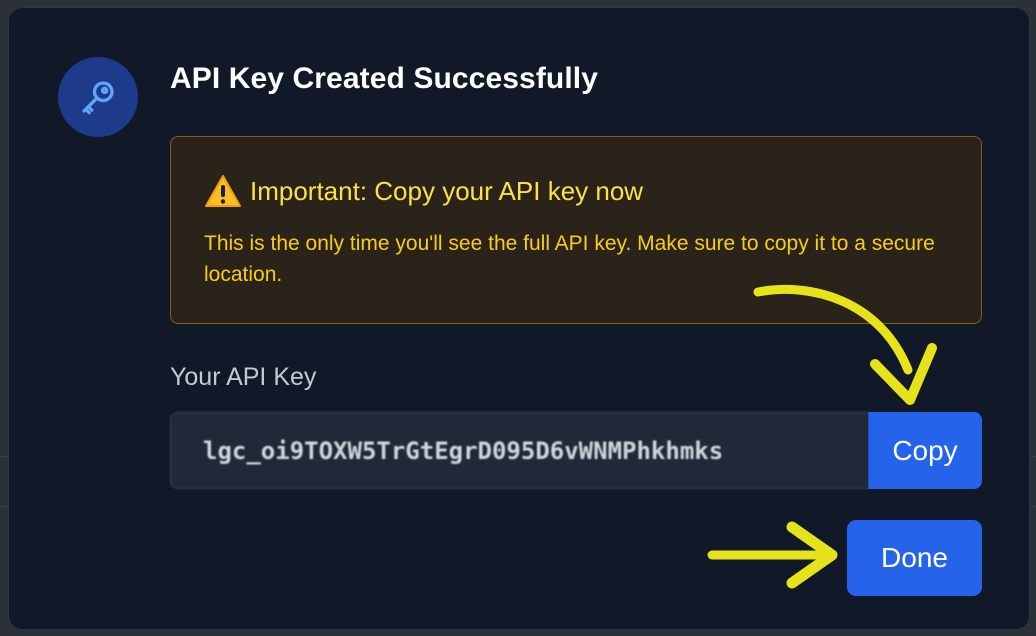 This screenshot has width=1036, height=636. I want to click on warning-icon, so click(223, 191).